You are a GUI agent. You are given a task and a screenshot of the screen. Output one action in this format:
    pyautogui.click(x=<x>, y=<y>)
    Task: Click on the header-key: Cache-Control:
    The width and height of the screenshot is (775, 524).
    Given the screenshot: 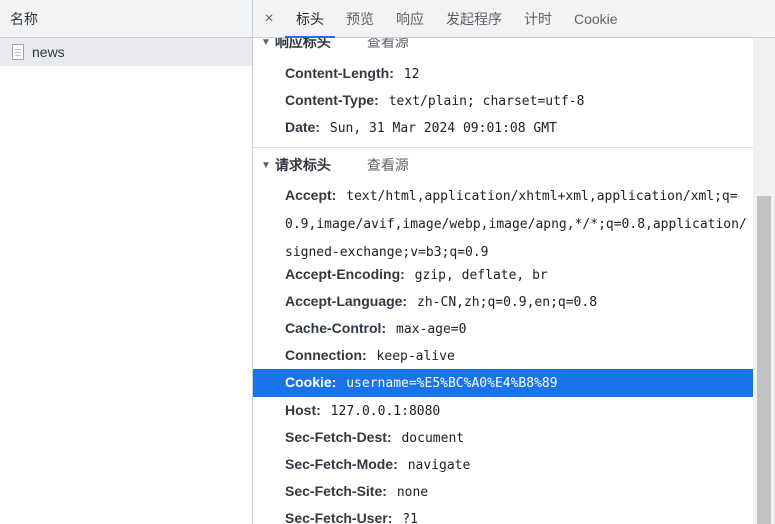 What is the action you would take?
    pyautogui.click(x=336, y=328)
    